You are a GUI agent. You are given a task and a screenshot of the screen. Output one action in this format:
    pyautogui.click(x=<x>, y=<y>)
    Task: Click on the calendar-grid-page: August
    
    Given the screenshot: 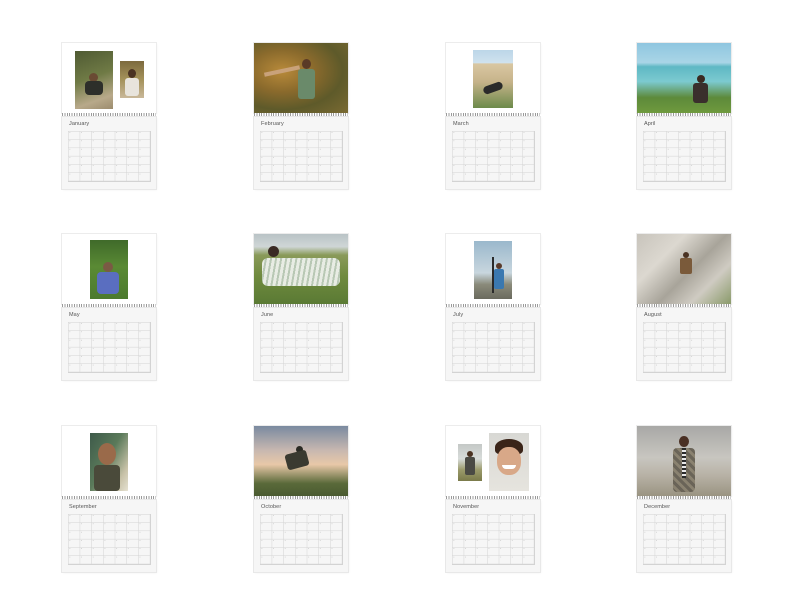 What is the action you would take?
    pyautogui.click(x=684, y=344)
    